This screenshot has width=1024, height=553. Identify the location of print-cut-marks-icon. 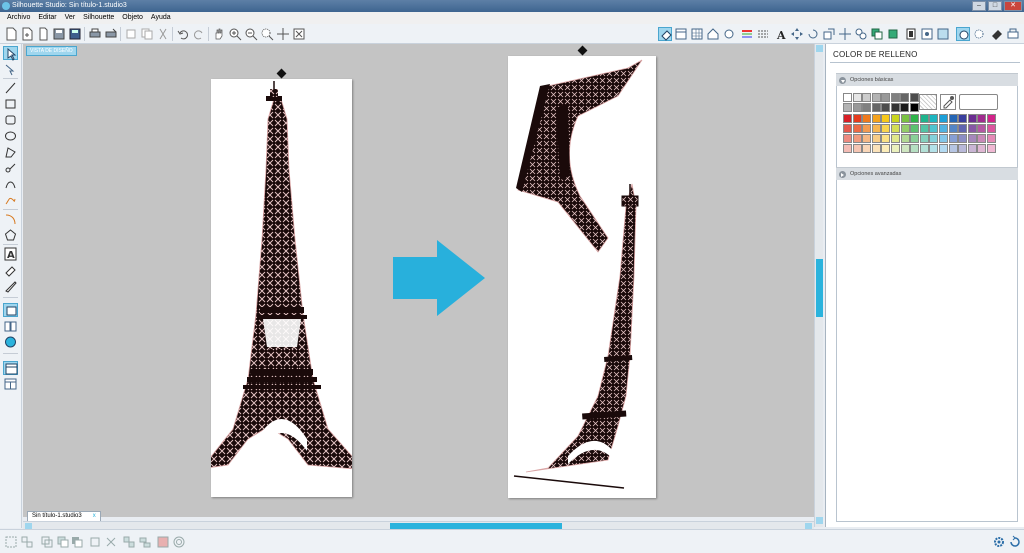
(927, 34).